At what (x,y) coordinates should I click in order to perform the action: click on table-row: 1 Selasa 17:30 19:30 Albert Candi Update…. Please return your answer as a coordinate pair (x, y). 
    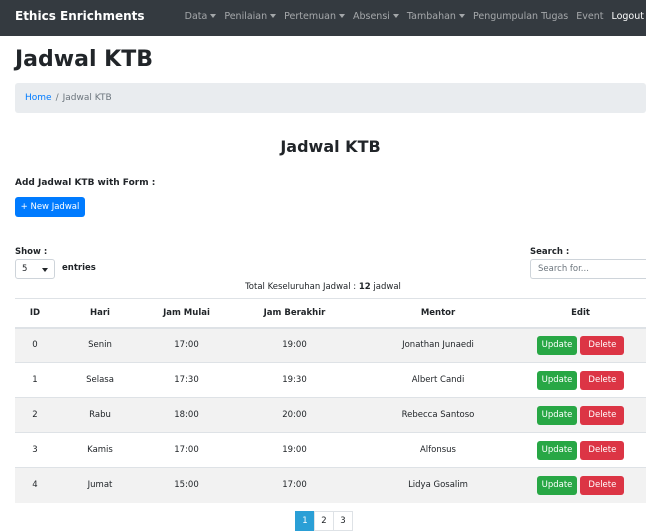
    Looking at the image, I should click on (330, 380).